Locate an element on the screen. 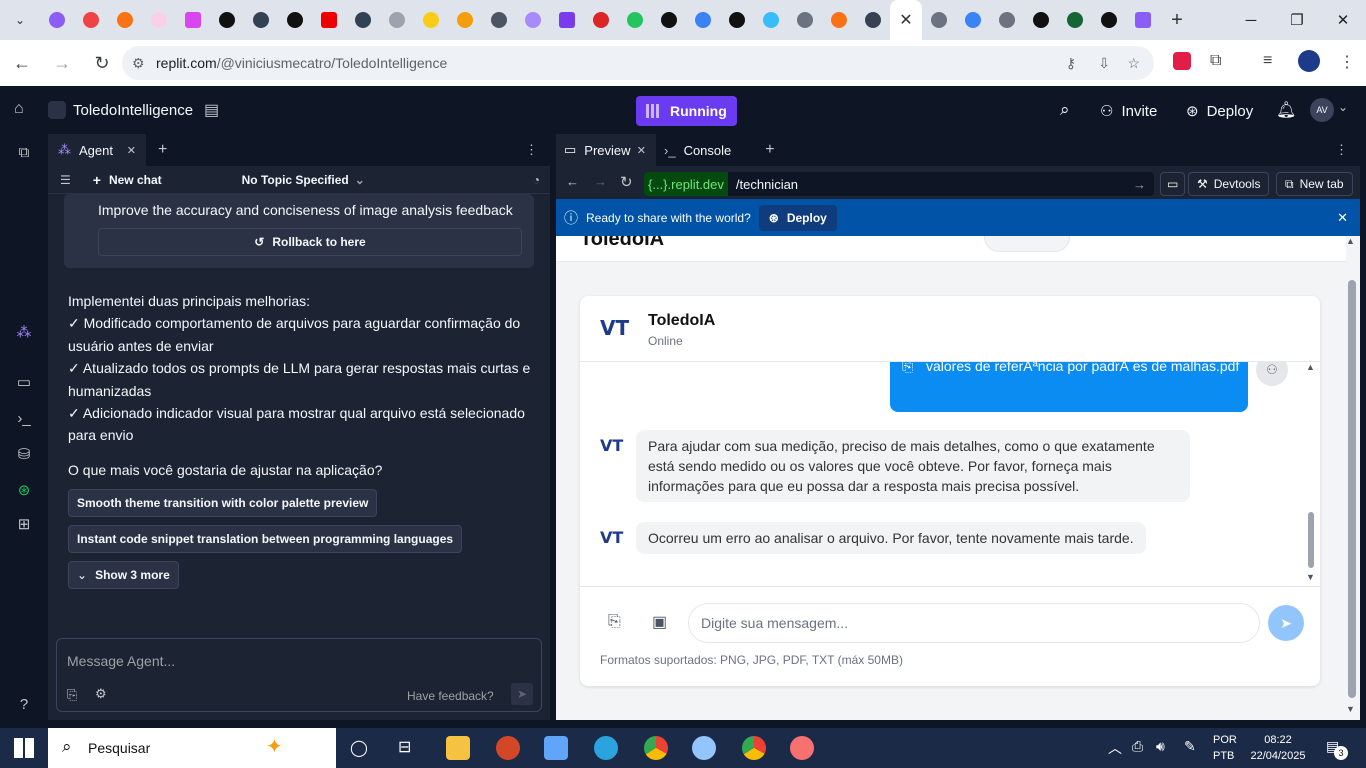 This screenshot has width=1366, height=768. chrome-profile-icon is located at coordinates (754, 748).